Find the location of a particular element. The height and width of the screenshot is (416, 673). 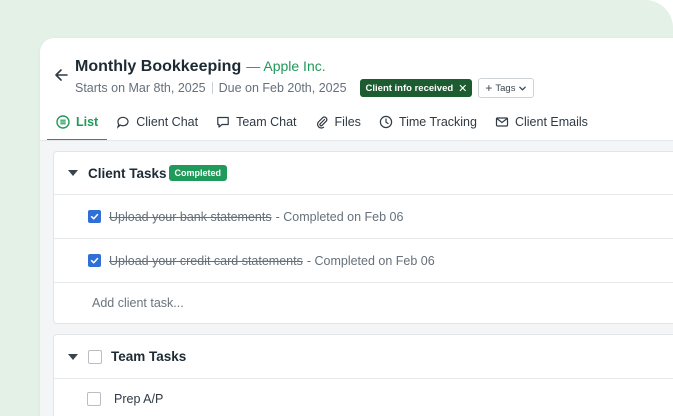

chevron-down-icon is located at coordinates (523, 88).